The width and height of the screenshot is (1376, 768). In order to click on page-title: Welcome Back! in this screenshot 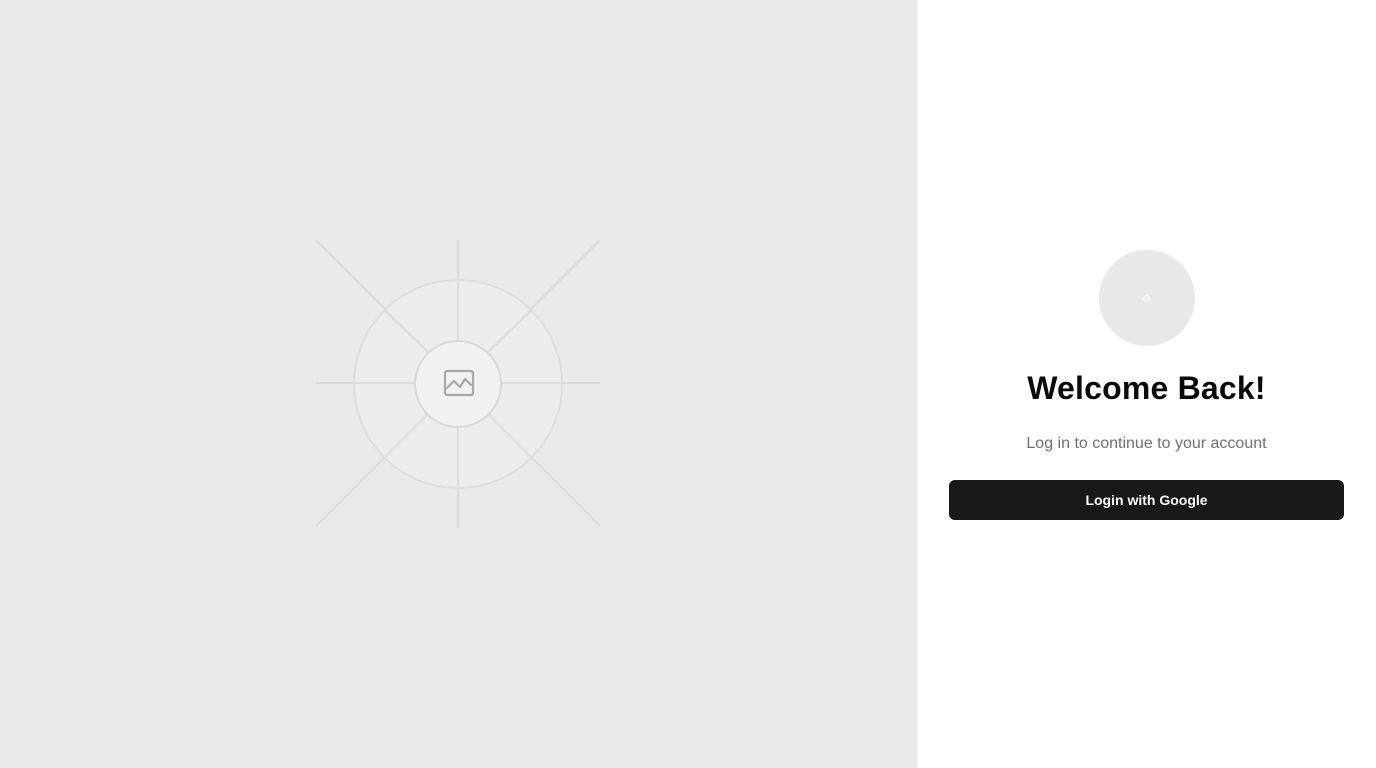, I will do `click(1146, 388)`.